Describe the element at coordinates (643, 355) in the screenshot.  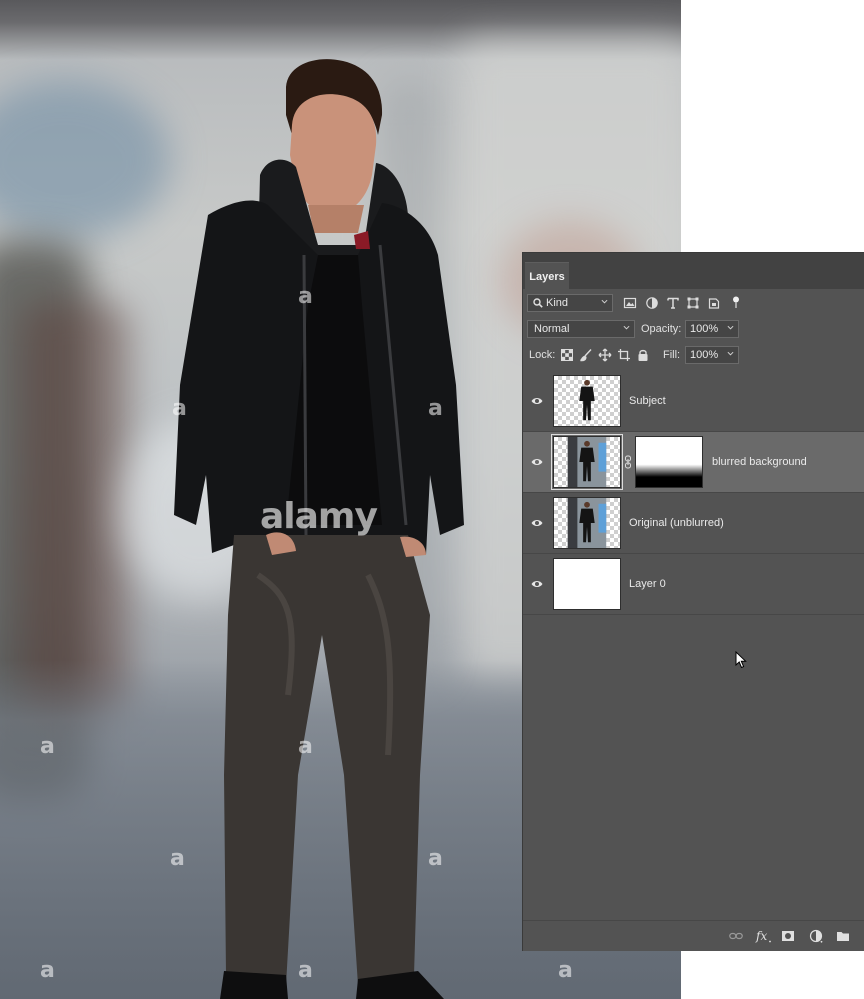
I see `lock-all-icon` at that location.